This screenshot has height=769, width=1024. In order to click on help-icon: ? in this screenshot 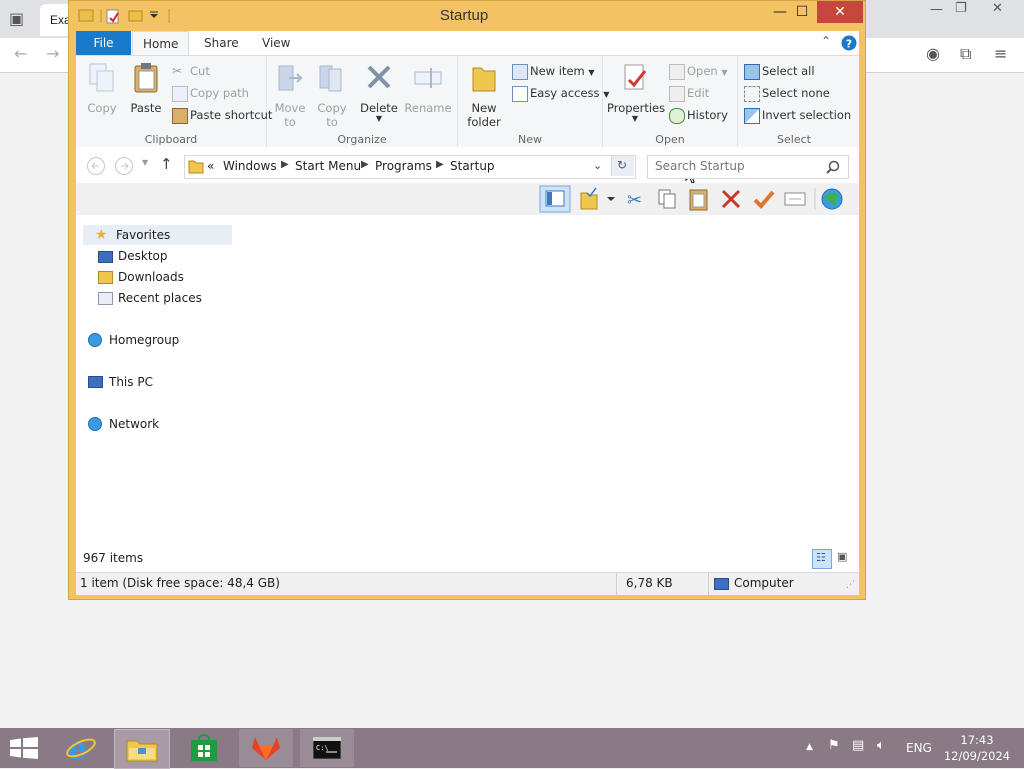, I will do `click(849, 43)`.